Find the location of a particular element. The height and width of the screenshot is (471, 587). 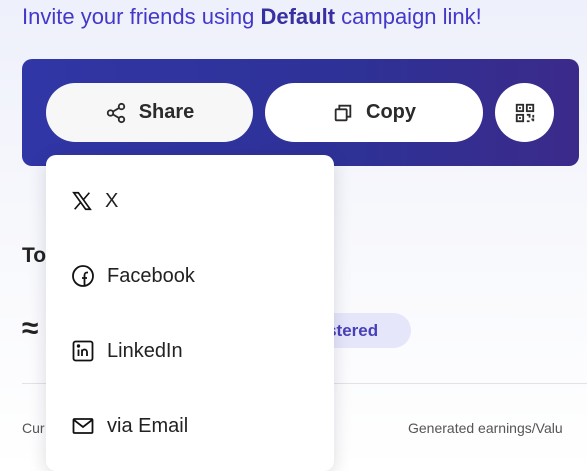

qr-code-icon is located at coordinates (524, 112).